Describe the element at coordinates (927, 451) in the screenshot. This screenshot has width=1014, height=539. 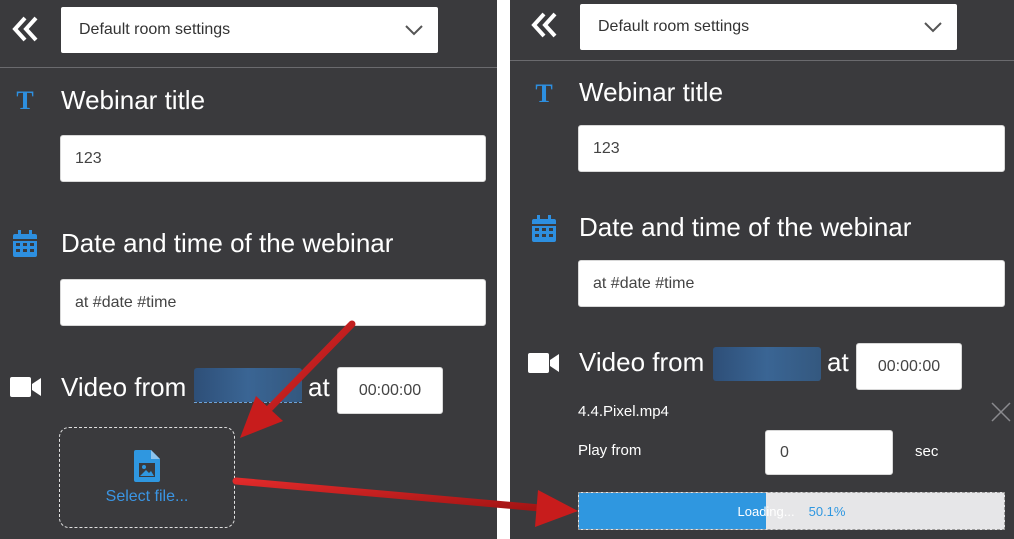
I see `sec-label: sec` at that location.